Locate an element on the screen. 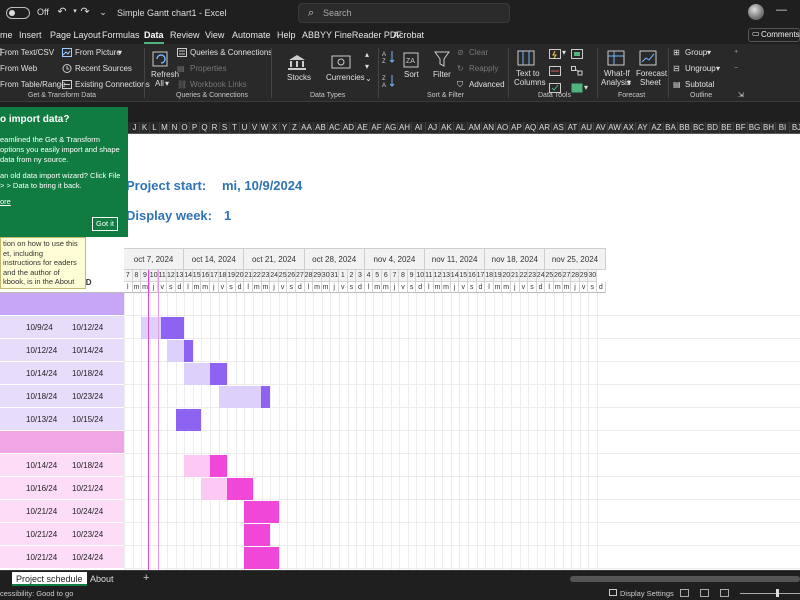 This screenshot has width=800, height=600. menu-page-layout: Page Layout is located at coordinates (75, 35).